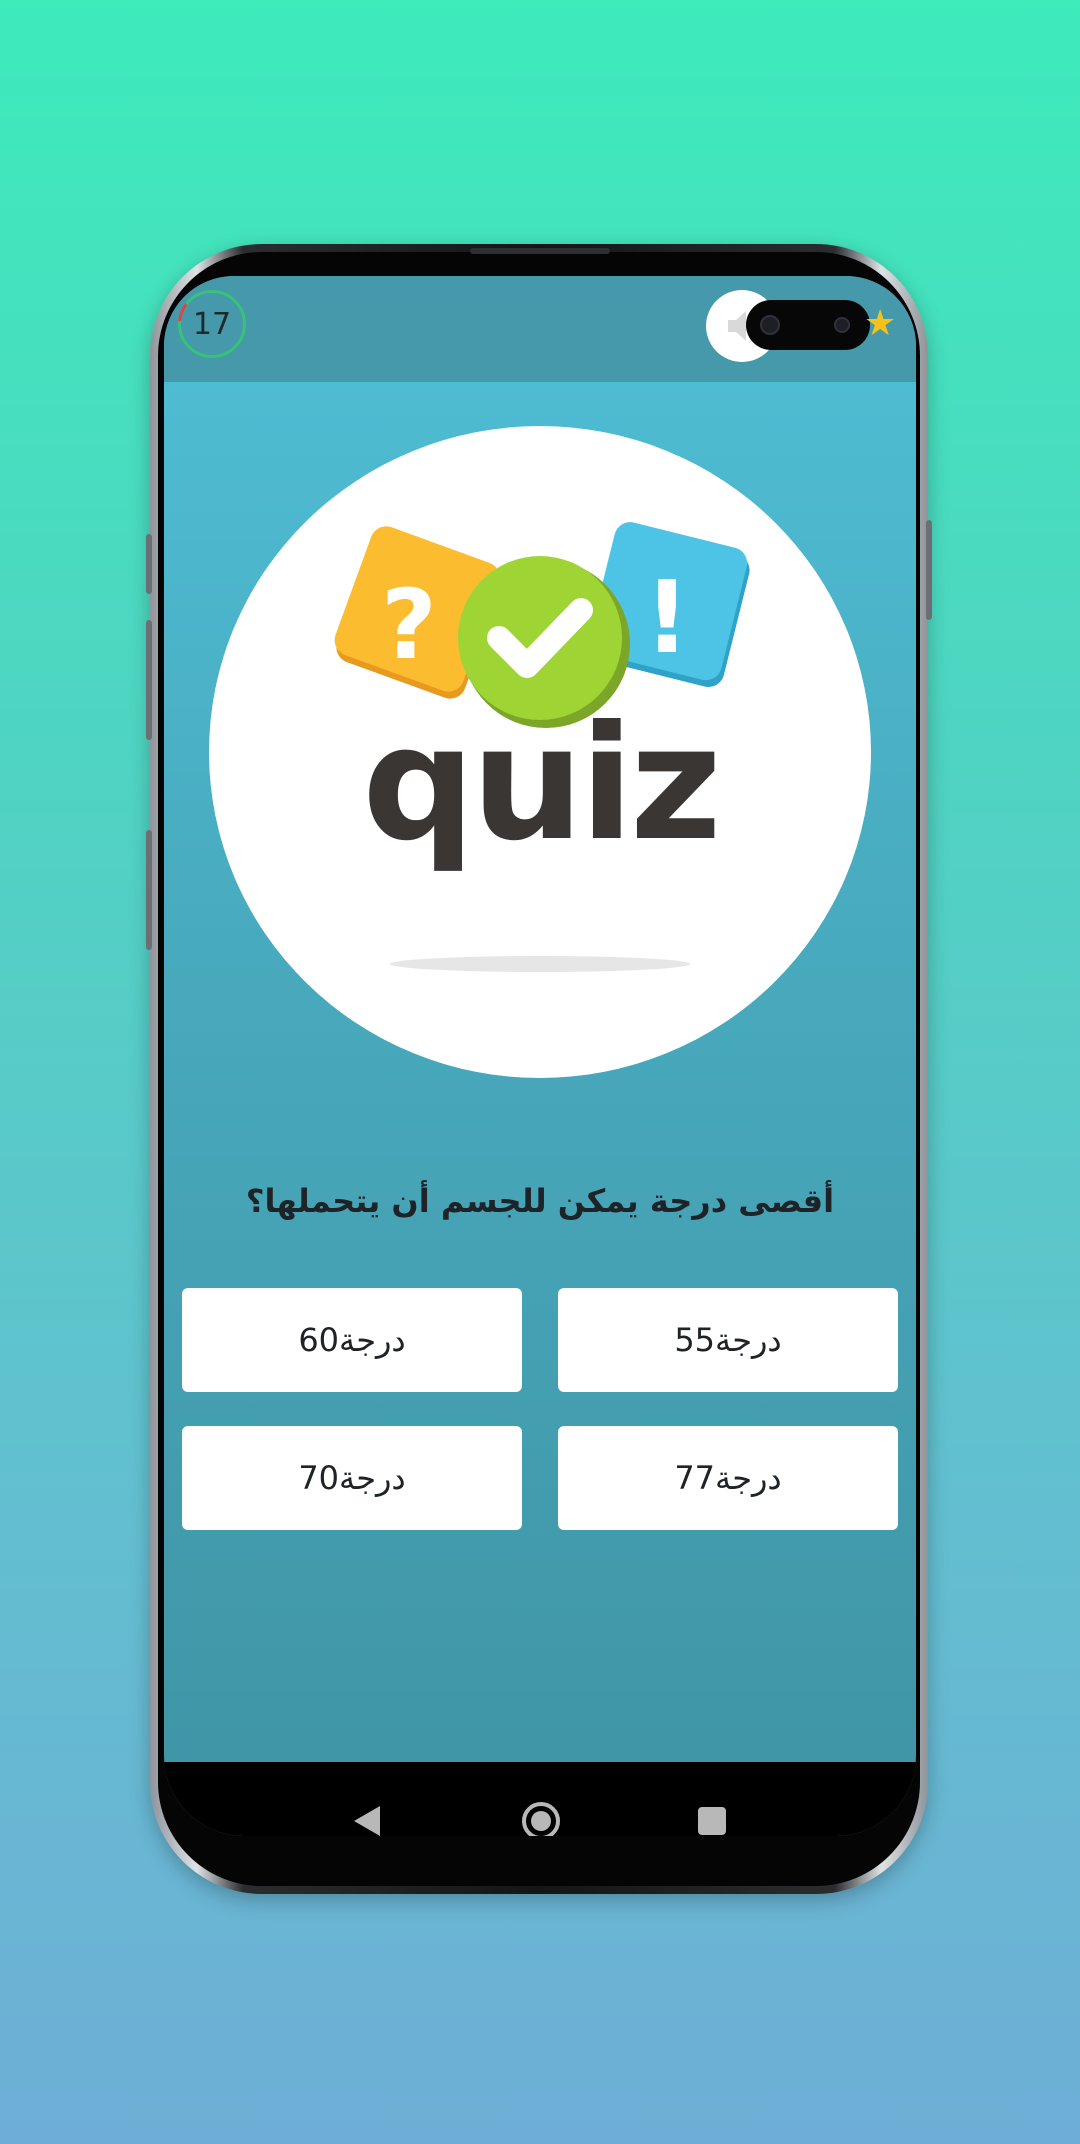 The image size is (1080, 2144). What do you see at coordinates (712, 1821) in the screenshot?
I see `recent-apps-icon` at bounding box center [712, 1821].